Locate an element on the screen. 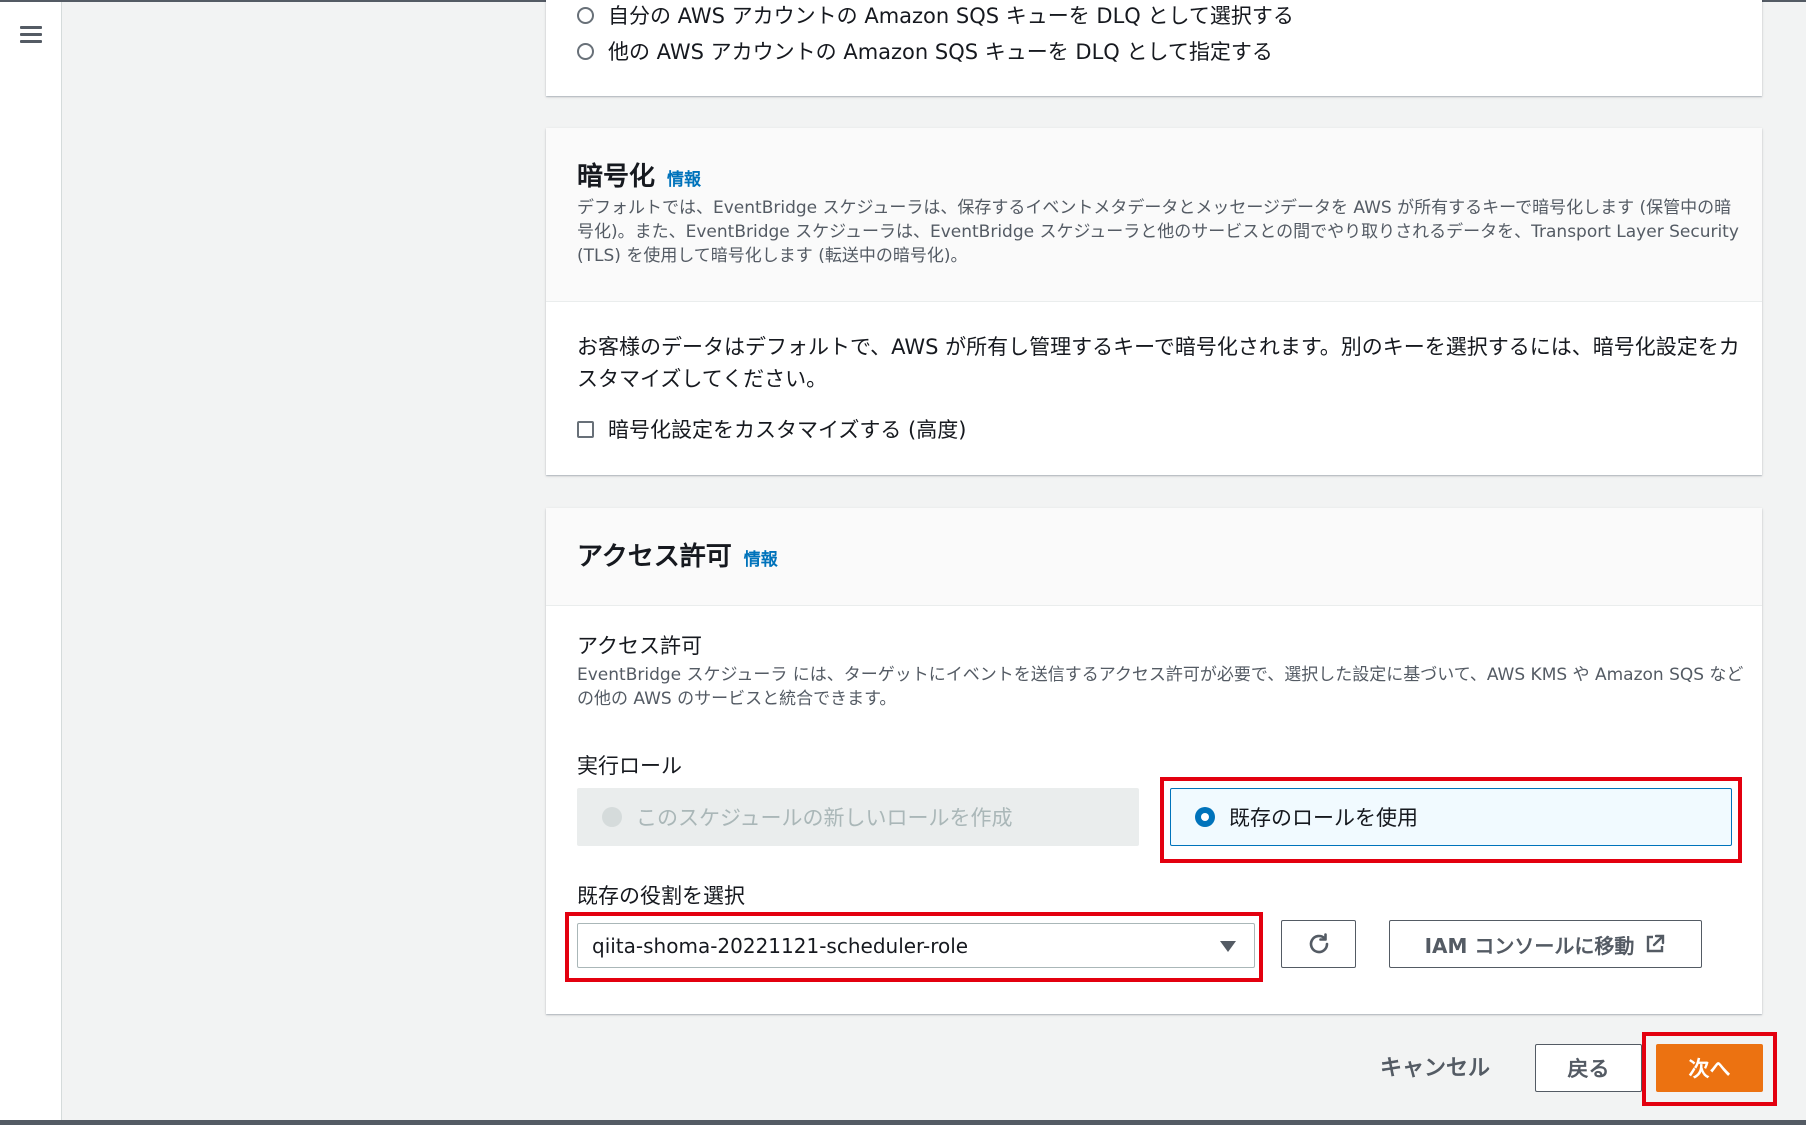 This screenshot has height=1125, width=1806. encryption-title: 暗号化 情報 is located at coordinates (639, 174).